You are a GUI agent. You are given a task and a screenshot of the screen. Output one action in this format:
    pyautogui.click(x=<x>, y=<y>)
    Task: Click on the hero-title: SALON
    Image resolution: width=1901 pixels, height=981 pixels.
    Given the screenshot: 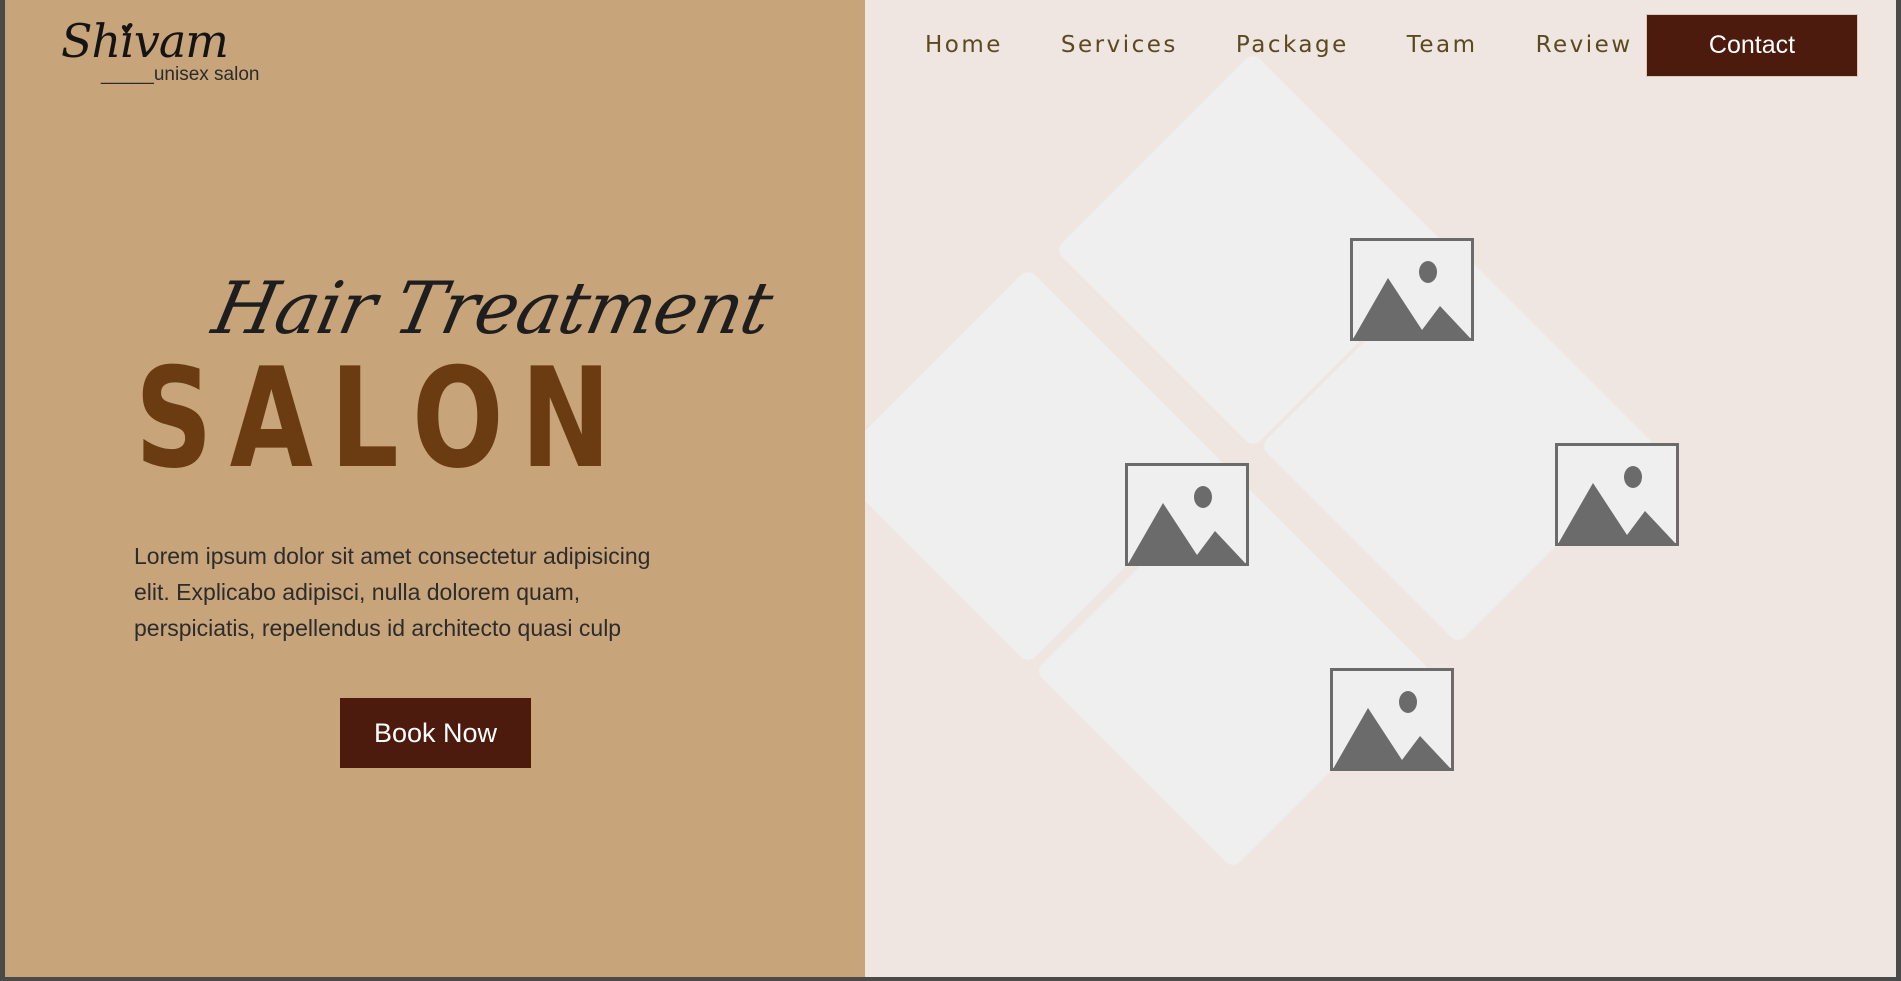 What is the action you would take?
    pyautogui.click(x=381, y=418)
    